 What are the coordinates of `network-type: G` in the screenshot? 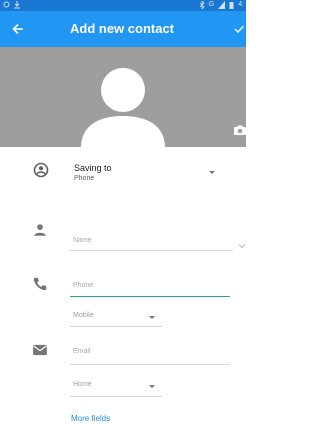 It's located at (211, 4).